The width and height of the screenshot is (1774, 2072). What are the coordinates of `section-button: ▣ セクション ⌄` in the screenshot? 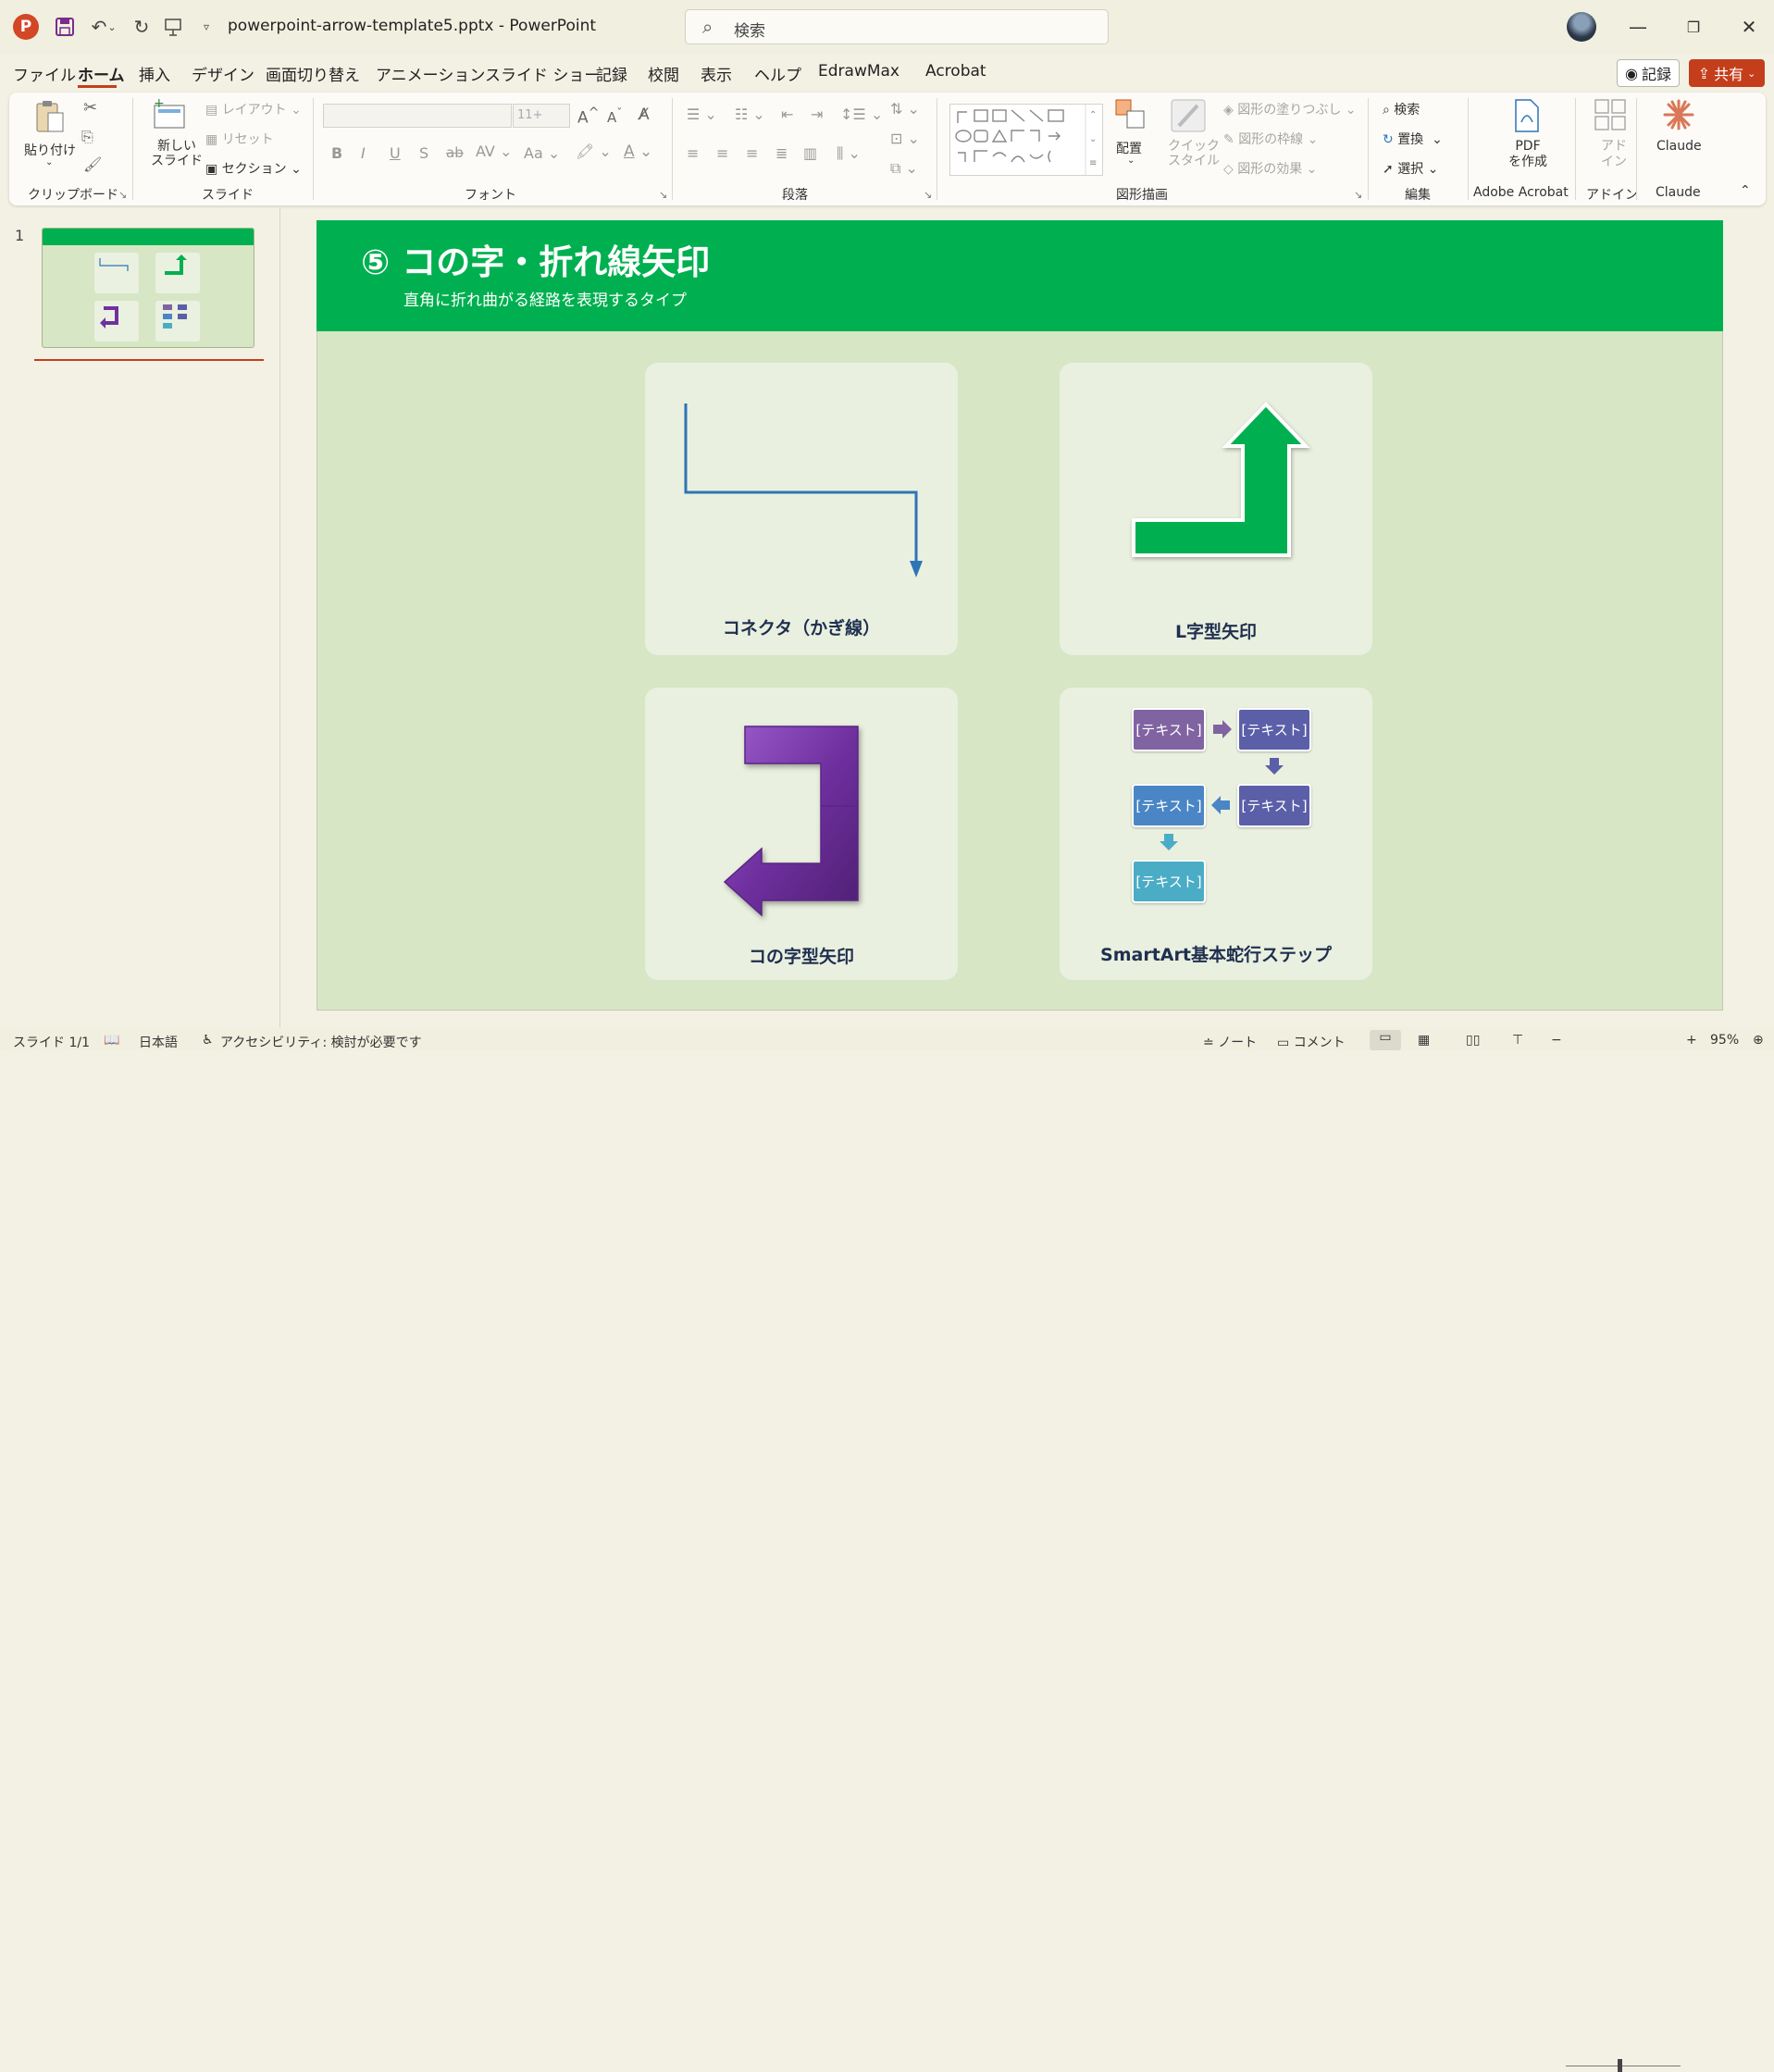 It's located at (253, 168).